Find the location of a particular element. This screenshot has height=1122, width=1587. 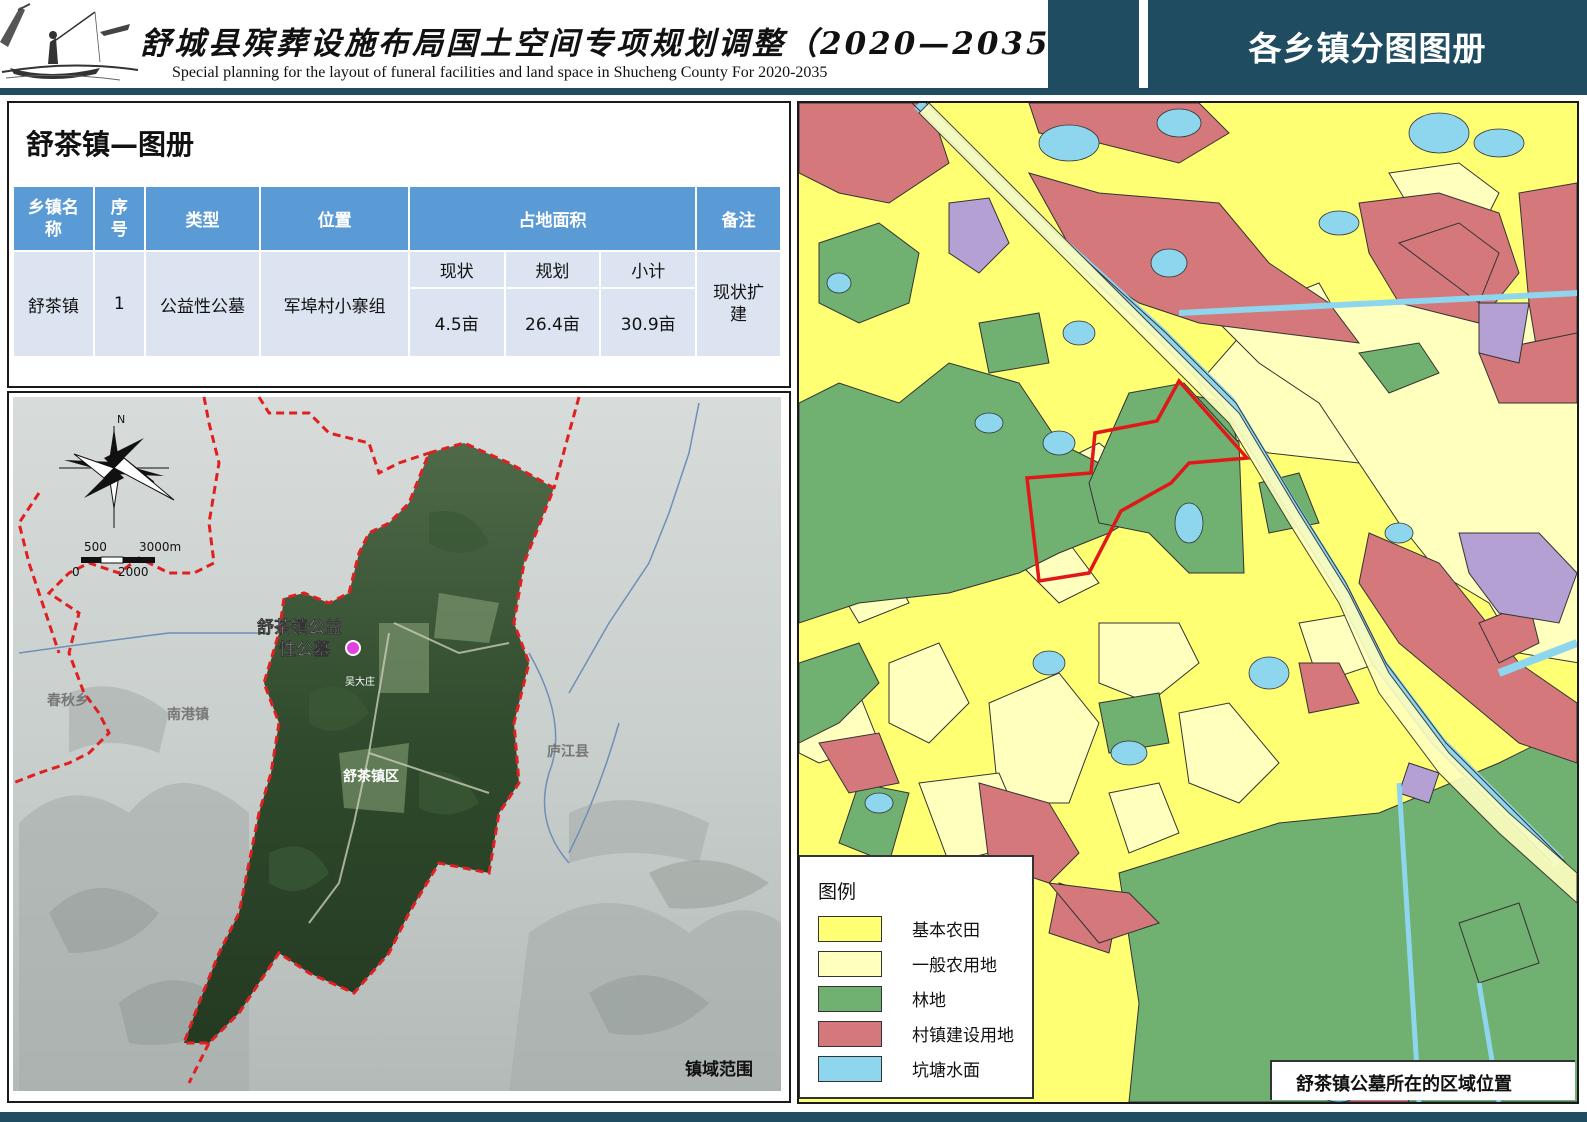

location-map-caption: 镇域范围 is located at coordinates (719, 1069).